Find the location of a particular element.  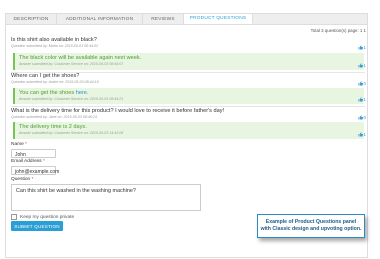

name-field: John is located at coordinates (33, 153).